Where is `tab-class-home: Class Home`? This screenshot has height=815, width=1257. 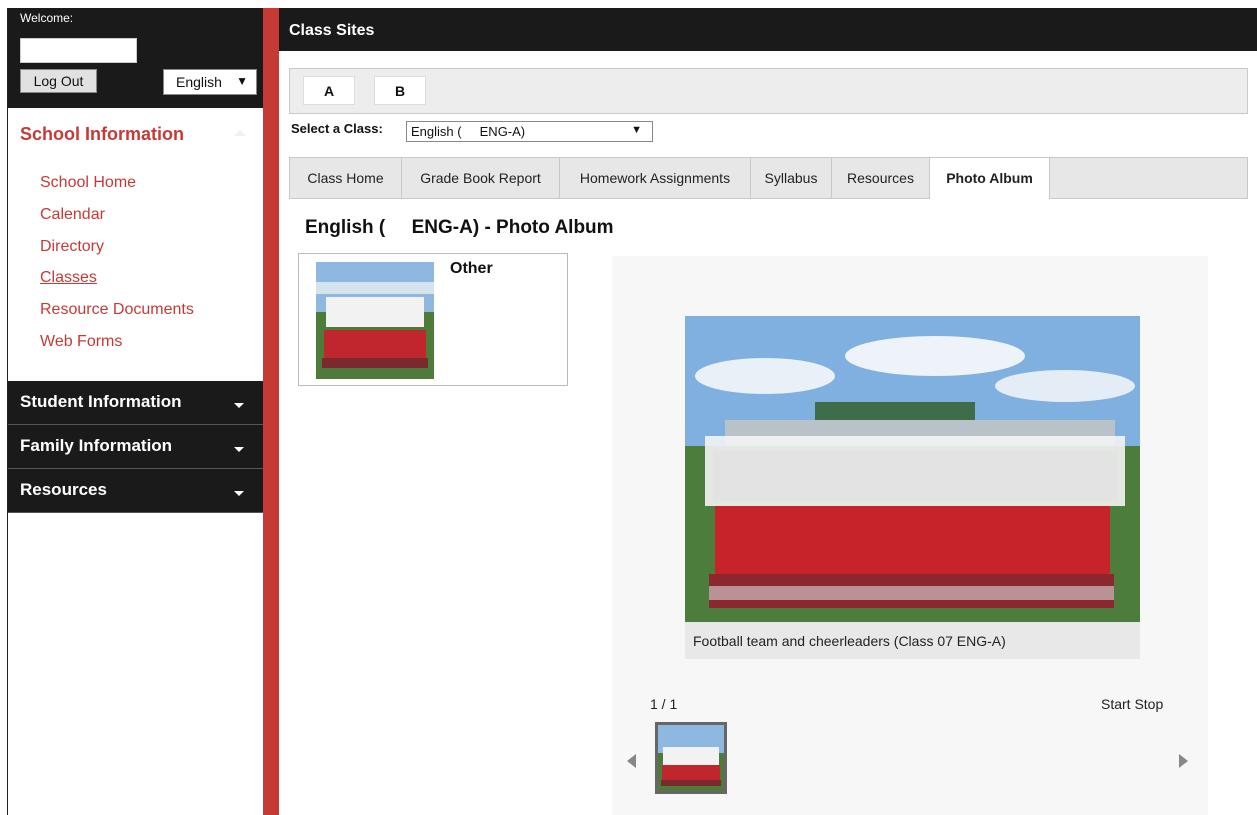
tab-class-home: Class Home is located at coordinates (346, 178).